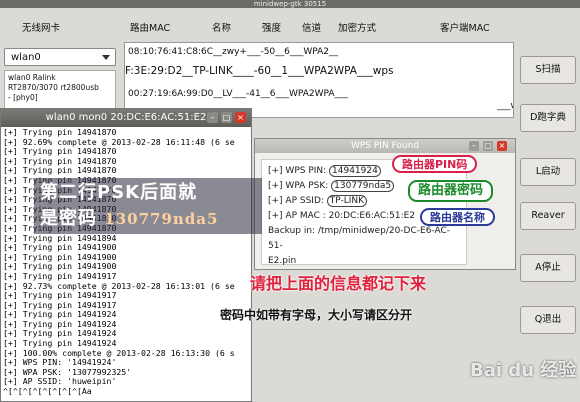 Image resolution: width=580 pixels, height=402 pixels. Describe the element at coordinates (465, 28) in the screenshot. I see `col-client-mac: 客户端MAC` at that location.